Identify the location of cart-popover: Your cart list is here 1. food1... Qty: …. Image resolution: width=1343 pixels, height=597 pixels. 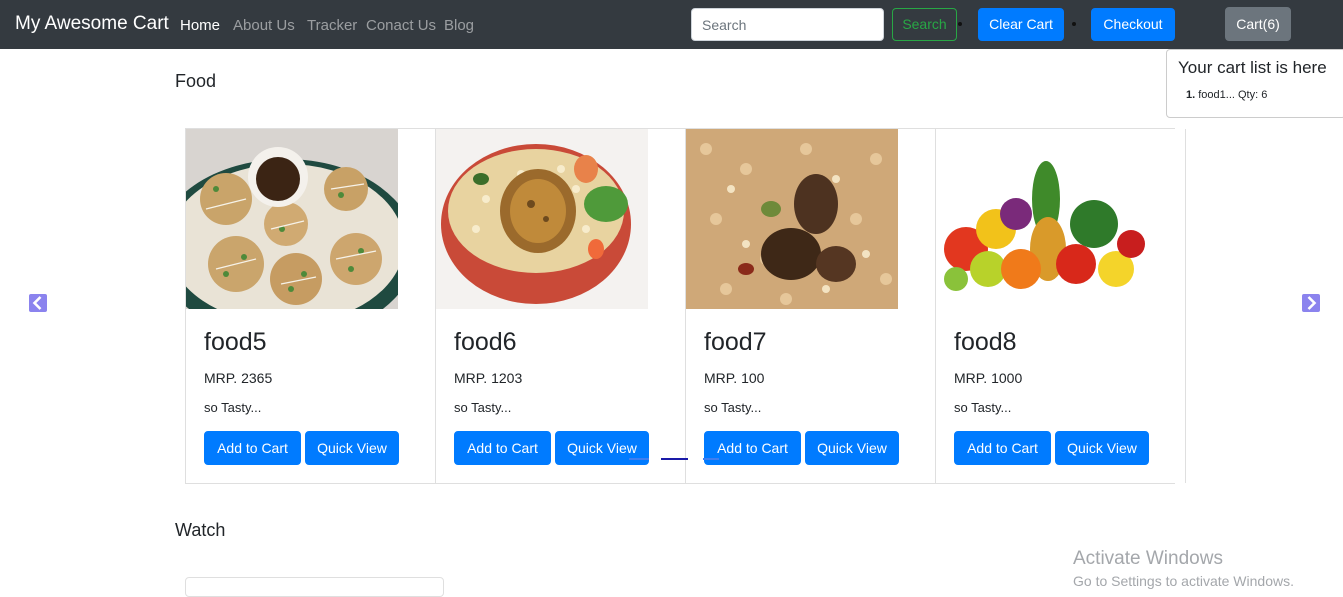
(1254, 83).